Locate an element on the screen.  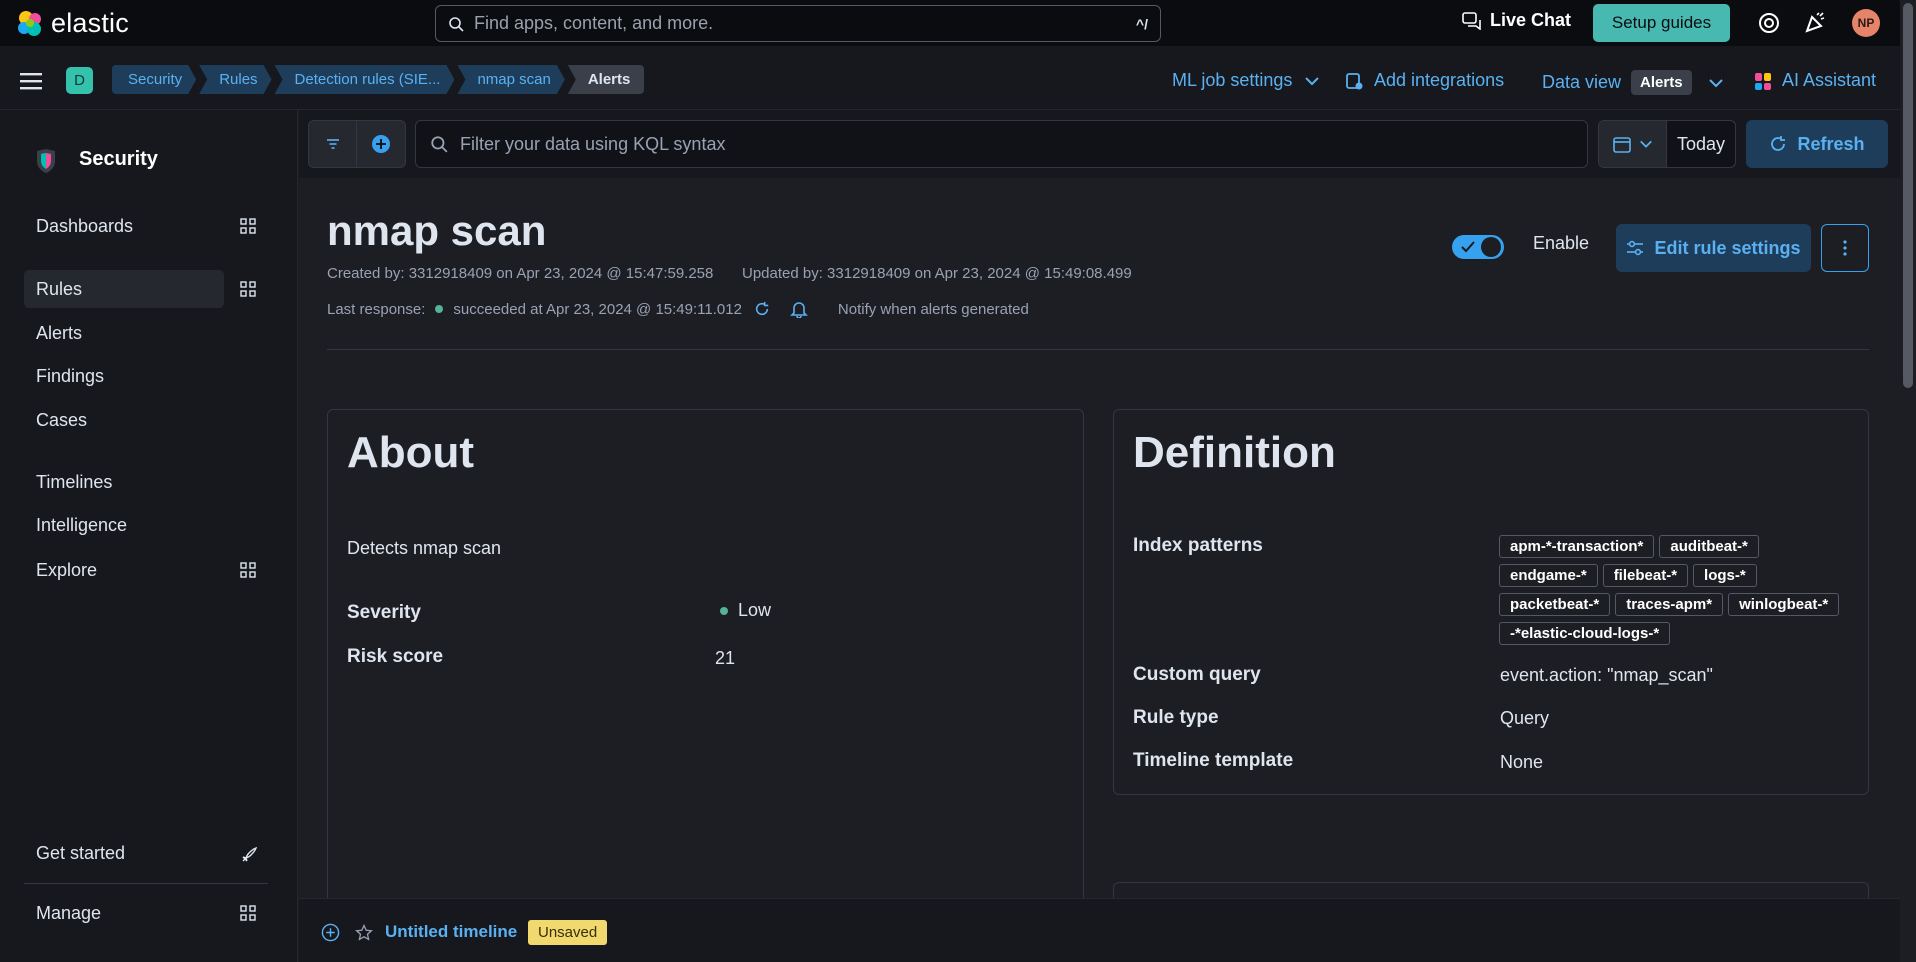
ai-assistant-icon is located at coordinates (1763, 81).